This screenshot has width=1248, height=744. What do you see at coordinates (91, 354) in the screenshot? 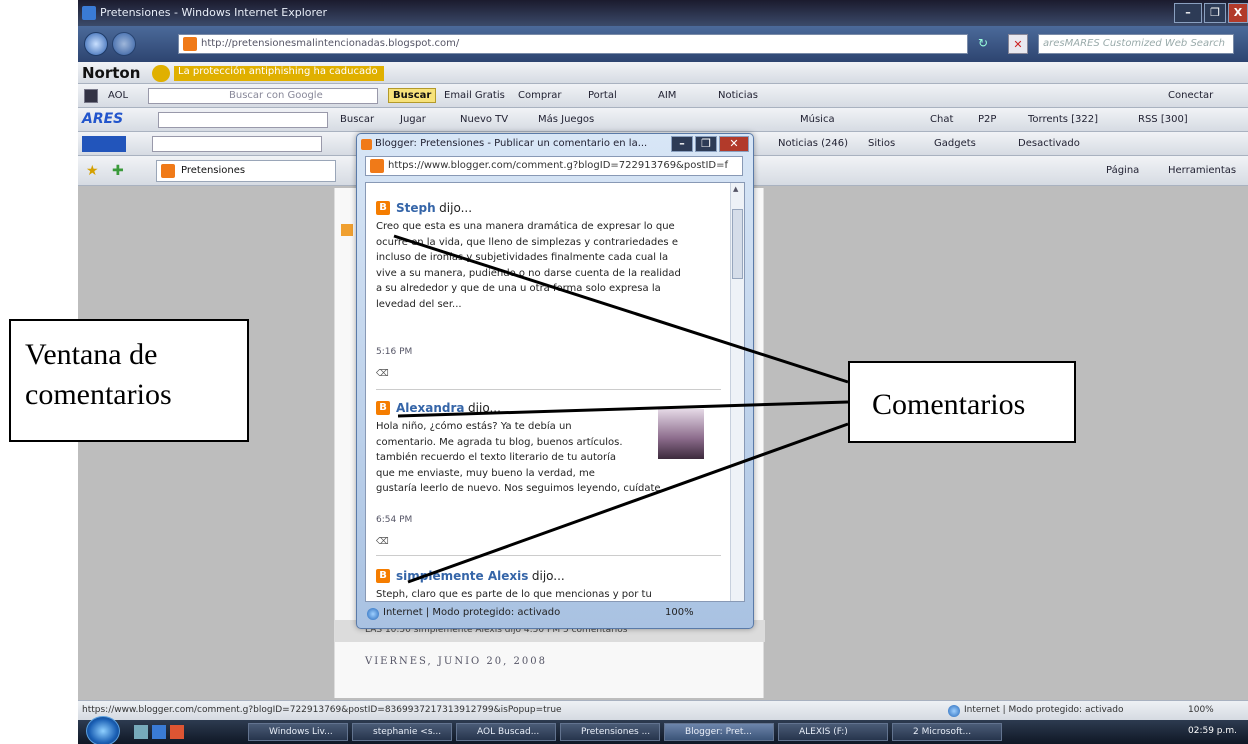
I see `annotation-ventana-line: Ventana de` at bounding box center [91, 354].